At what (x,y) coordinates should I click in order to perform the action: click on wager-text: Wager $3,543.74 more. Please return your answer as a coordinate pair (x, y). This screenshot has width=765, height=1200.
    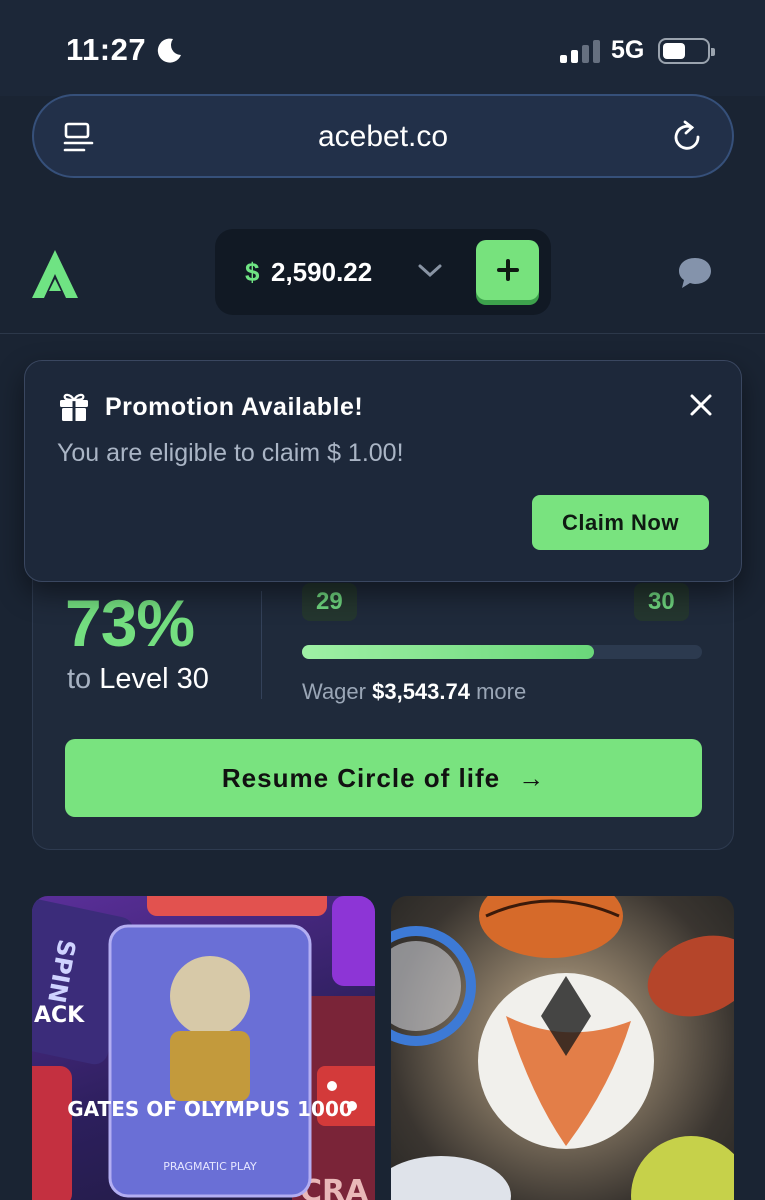
    Looking at the image, I should click on (414, 692).